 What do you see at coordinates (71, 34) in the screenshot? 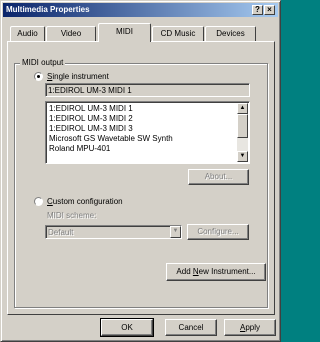
I see `tab-video: Video` at bounding box center [71, 34].